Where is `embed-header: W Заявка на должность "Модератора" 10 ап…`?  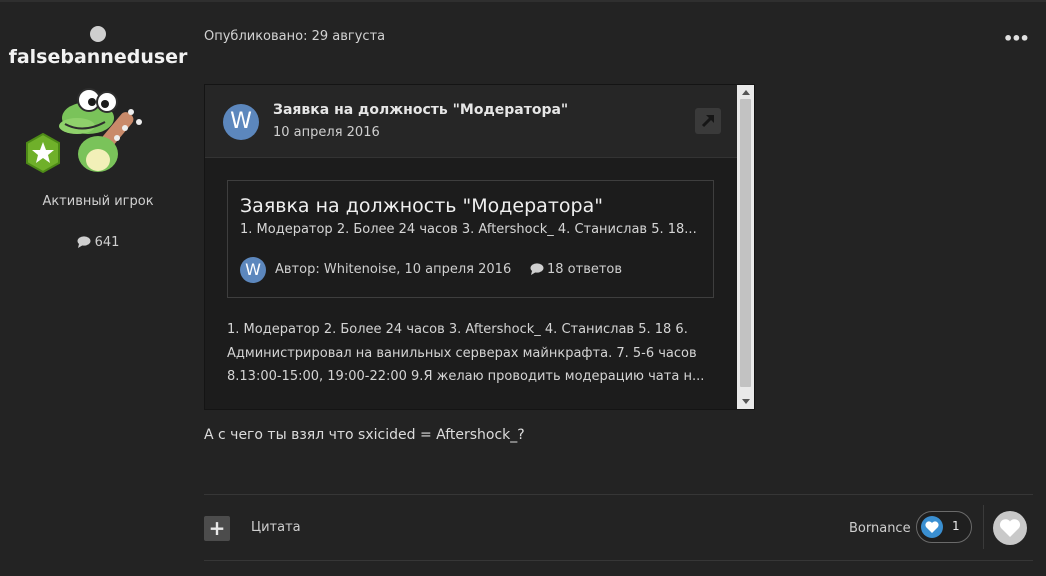
embed-header: W Заявка на должность "Модератора" 10 ап… is located at coordinates (471, 121).